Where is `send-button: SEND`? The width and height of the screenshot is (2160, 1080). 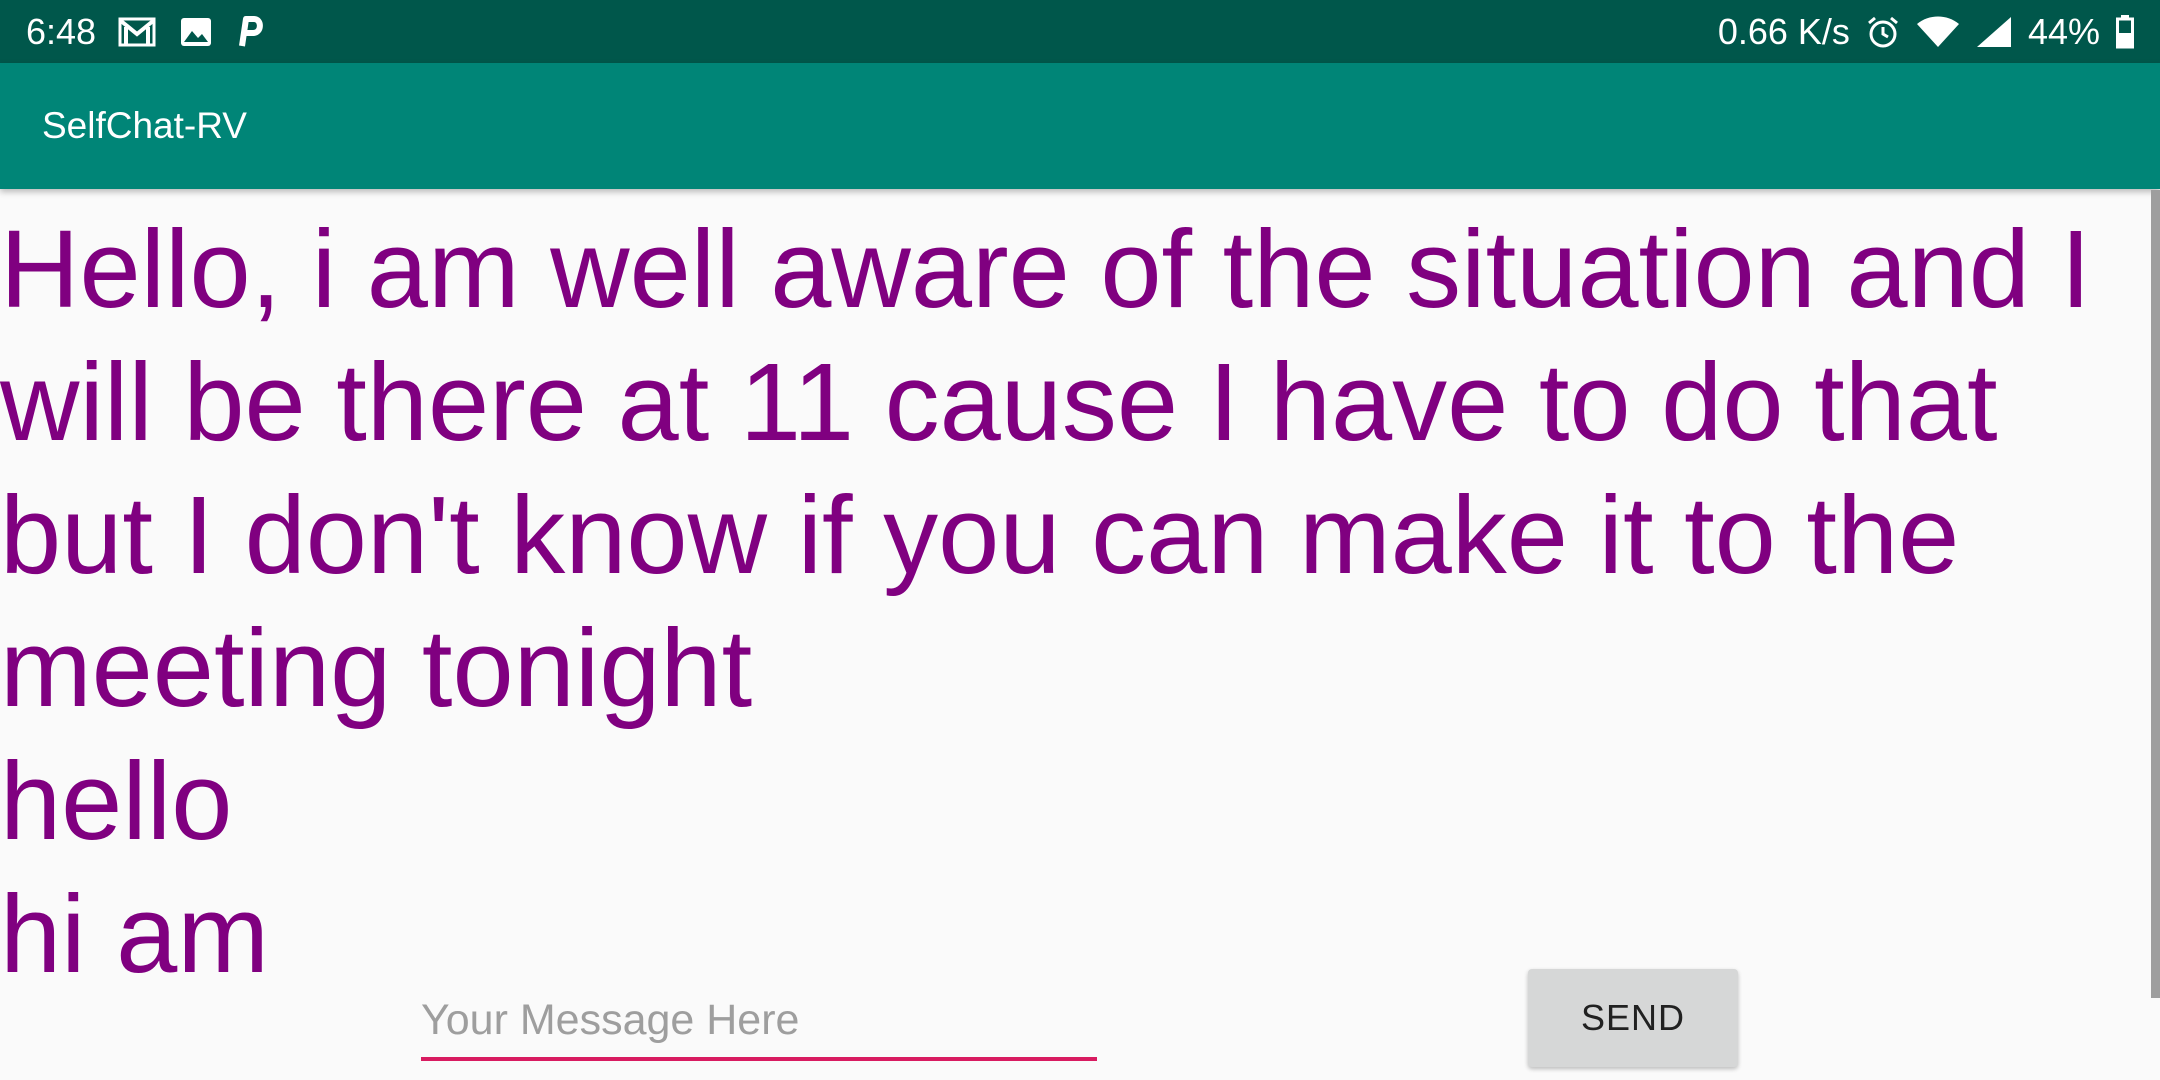 send-button: SEND is located at coordinates (1633, 1018).